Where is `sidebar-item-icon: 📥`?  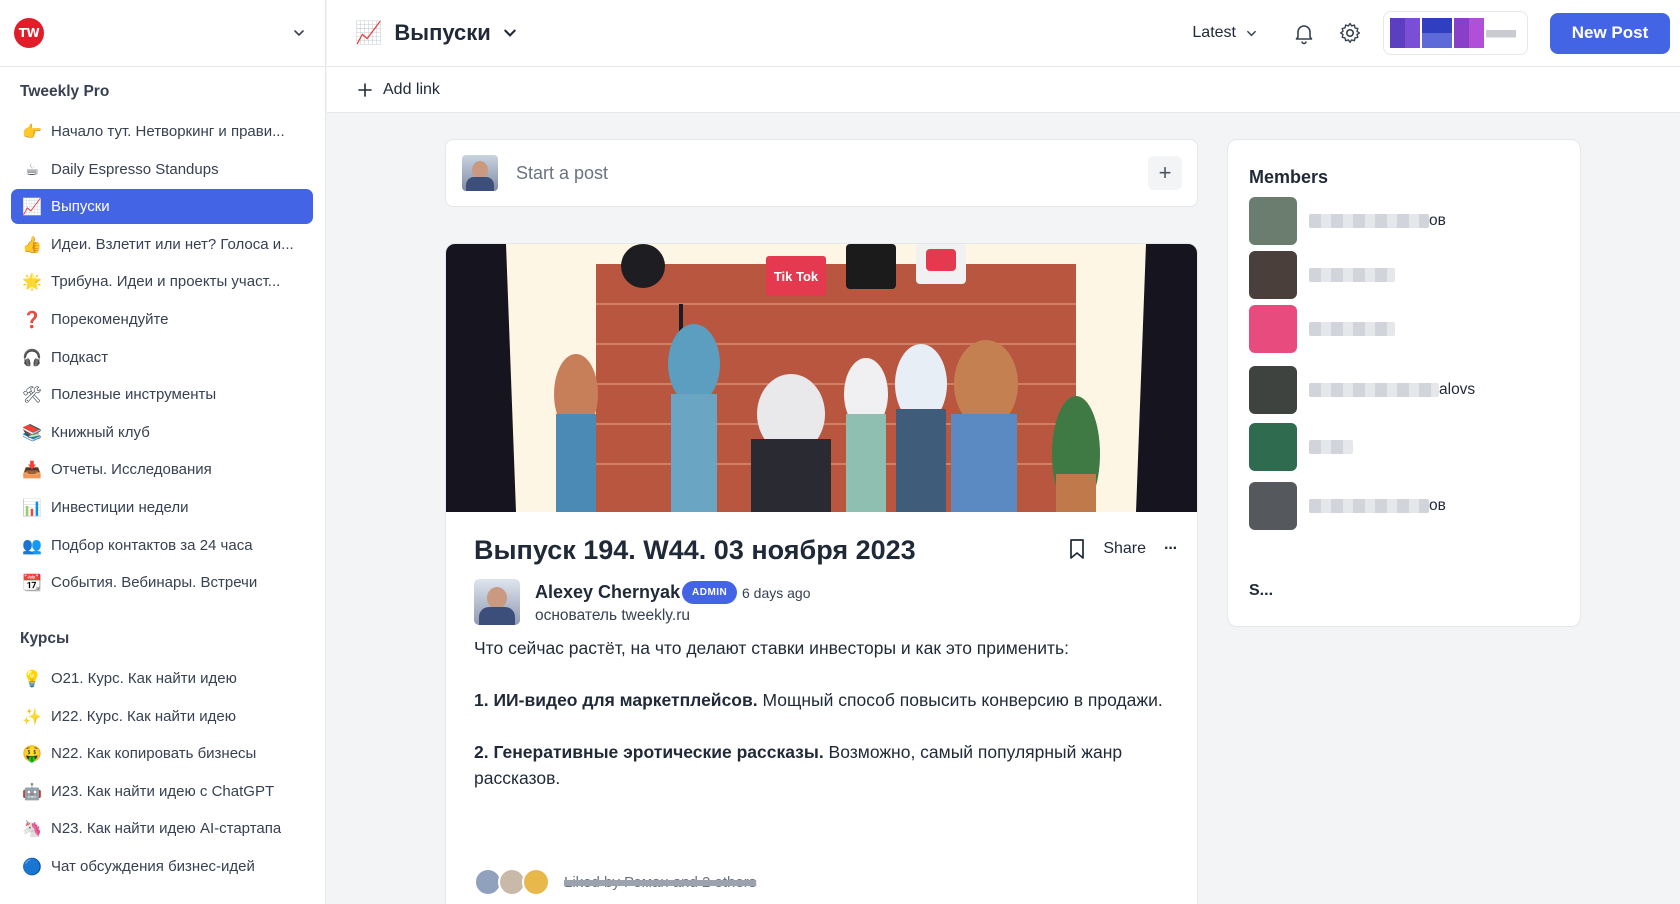 sidebar-item-icon: 📥 is located at coordinates (32, 470).